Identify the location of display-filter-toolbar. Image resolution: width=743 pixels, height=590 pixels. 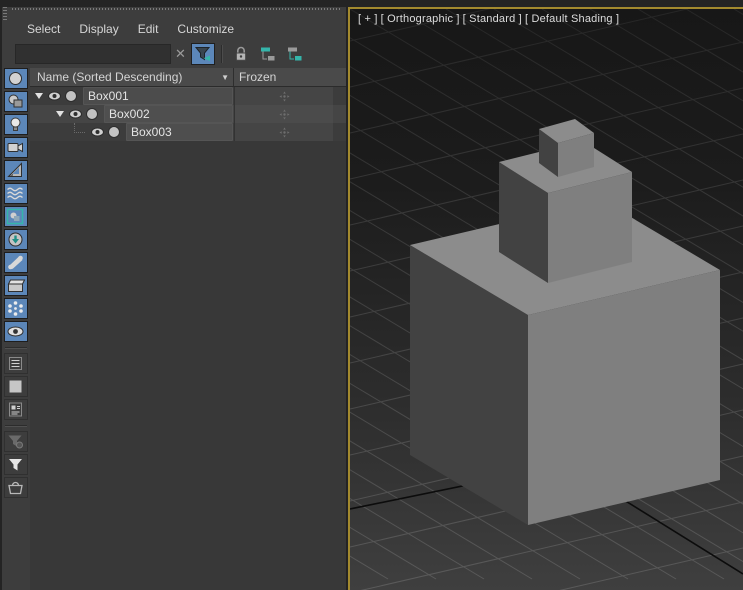
(15, 284).